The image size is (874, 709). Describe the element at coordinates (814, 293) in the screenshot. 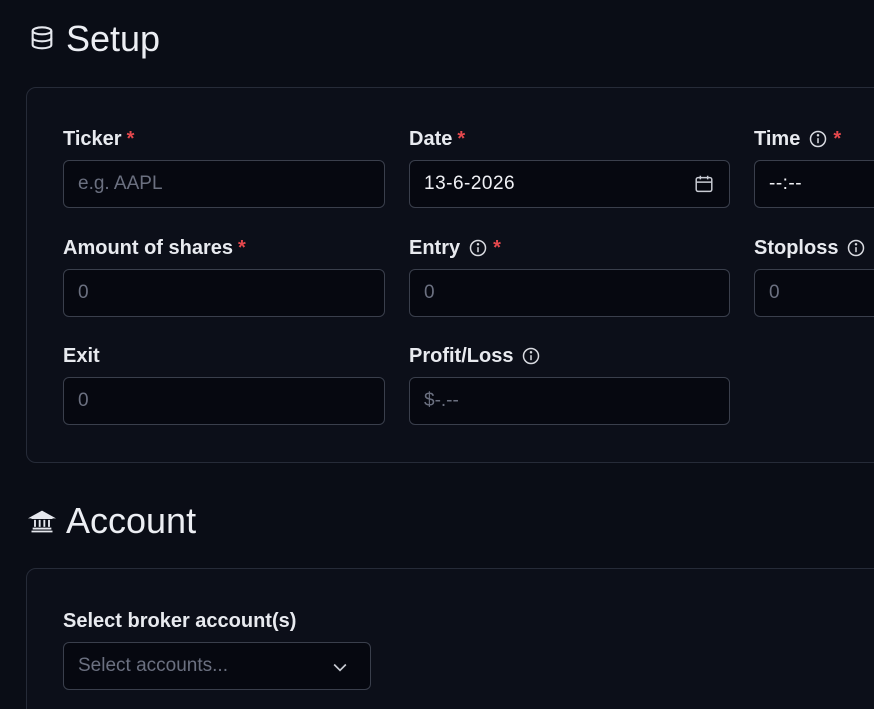

I see `stoploss-input: 0` at that location.